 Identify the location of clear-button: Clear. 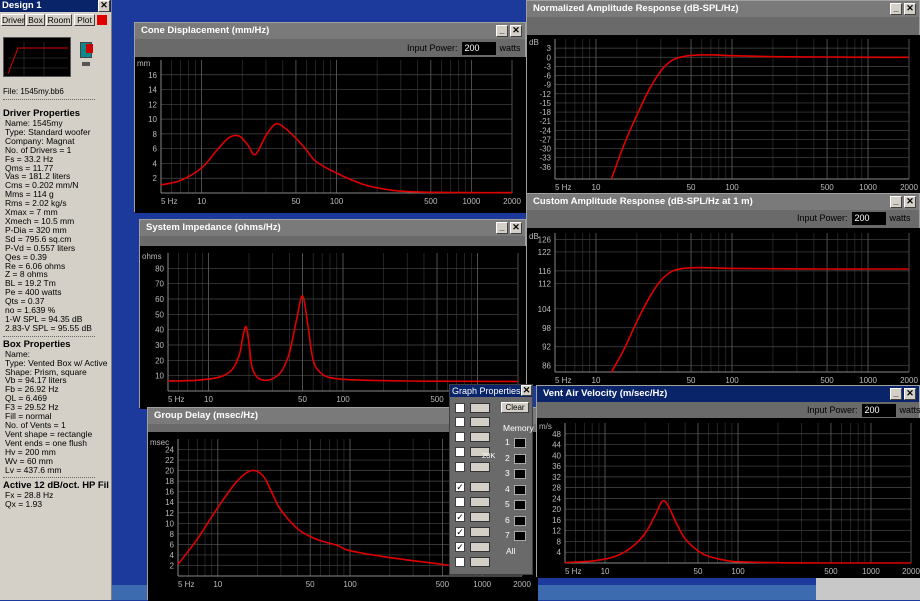
(515, 407).